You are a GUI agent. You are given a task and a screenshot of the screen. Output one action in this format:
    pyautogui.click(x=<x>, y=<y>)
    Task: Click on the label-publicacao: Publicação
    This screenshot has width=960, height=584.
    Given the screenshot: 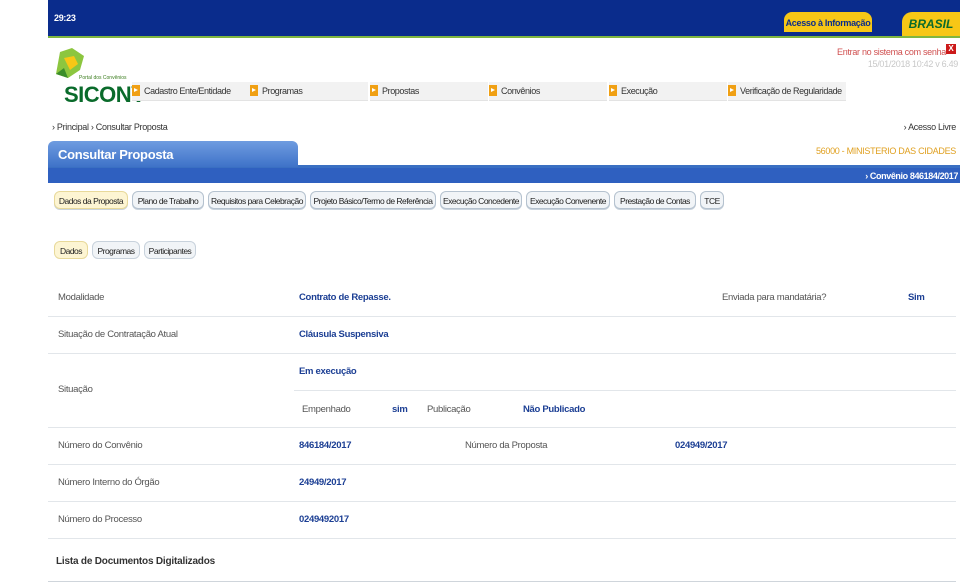 What is the action you would take?
    pyautogui.click(x=449, y=409)
    